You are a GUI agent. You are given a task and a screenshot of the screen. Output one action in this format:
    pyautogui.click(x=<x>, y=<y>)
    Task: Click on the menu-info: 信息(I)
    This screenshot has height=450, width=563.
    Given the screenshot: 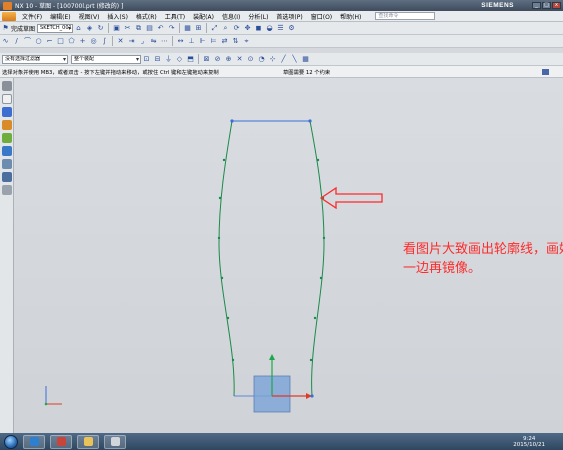 What is the action you would take?
    pyautogui.click(x=231, y=16)
    